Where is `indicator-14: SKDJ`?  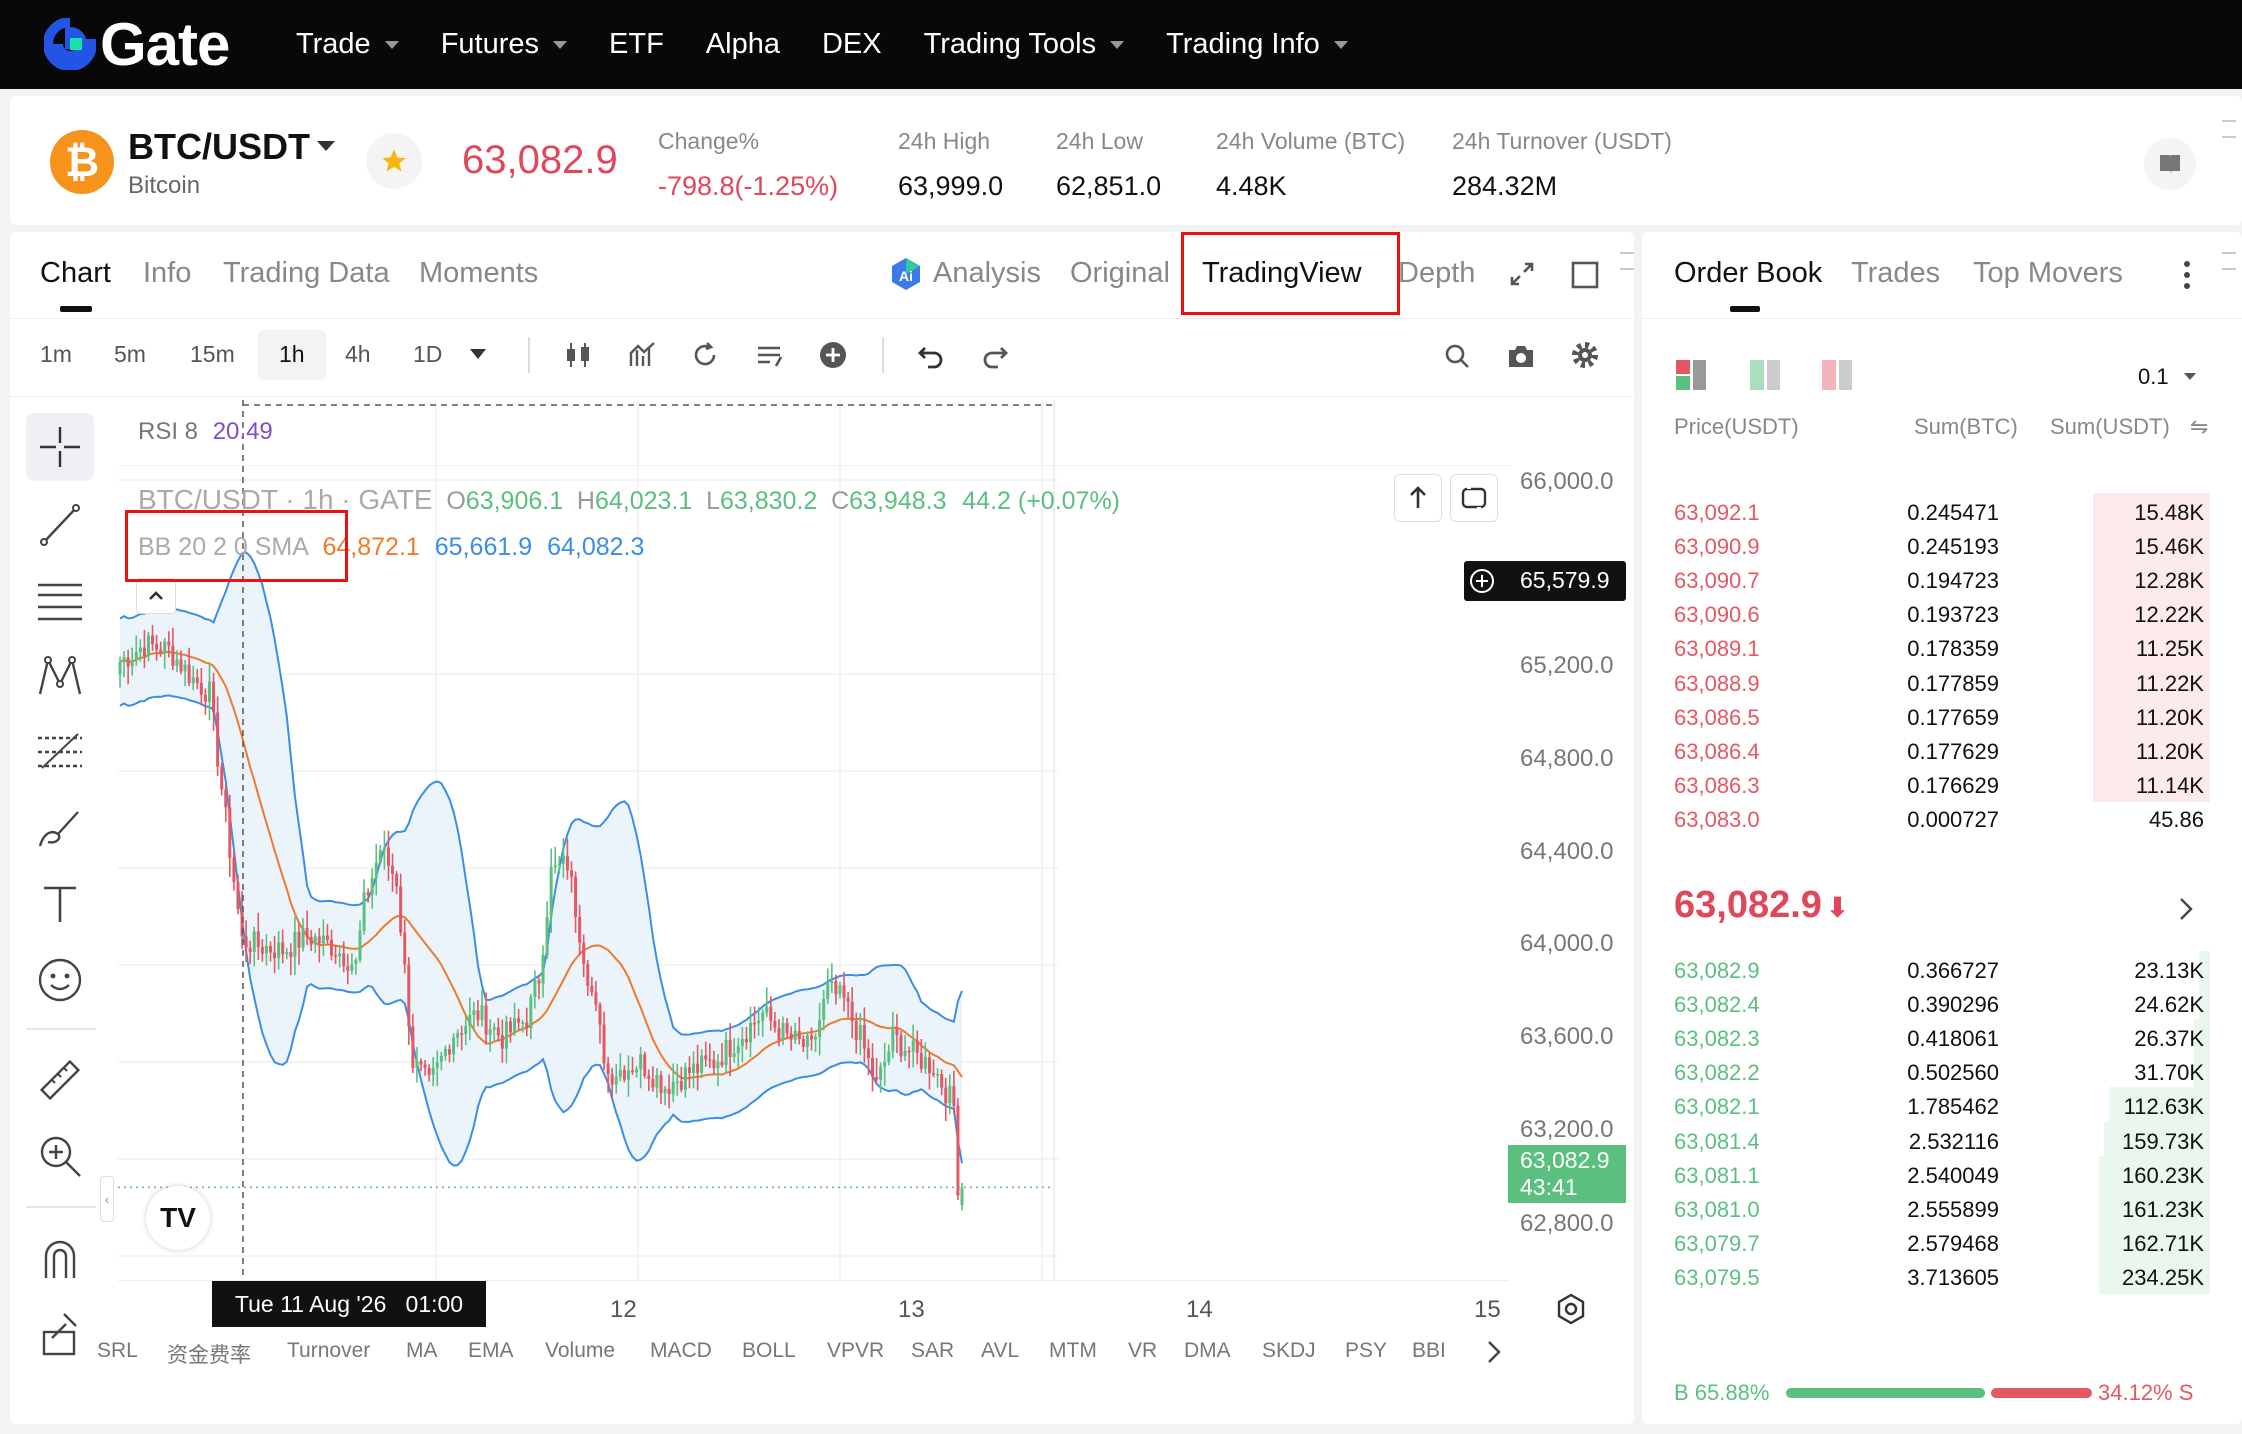 indicator-14: SKDJ is located at coordinates (1289, 1351).